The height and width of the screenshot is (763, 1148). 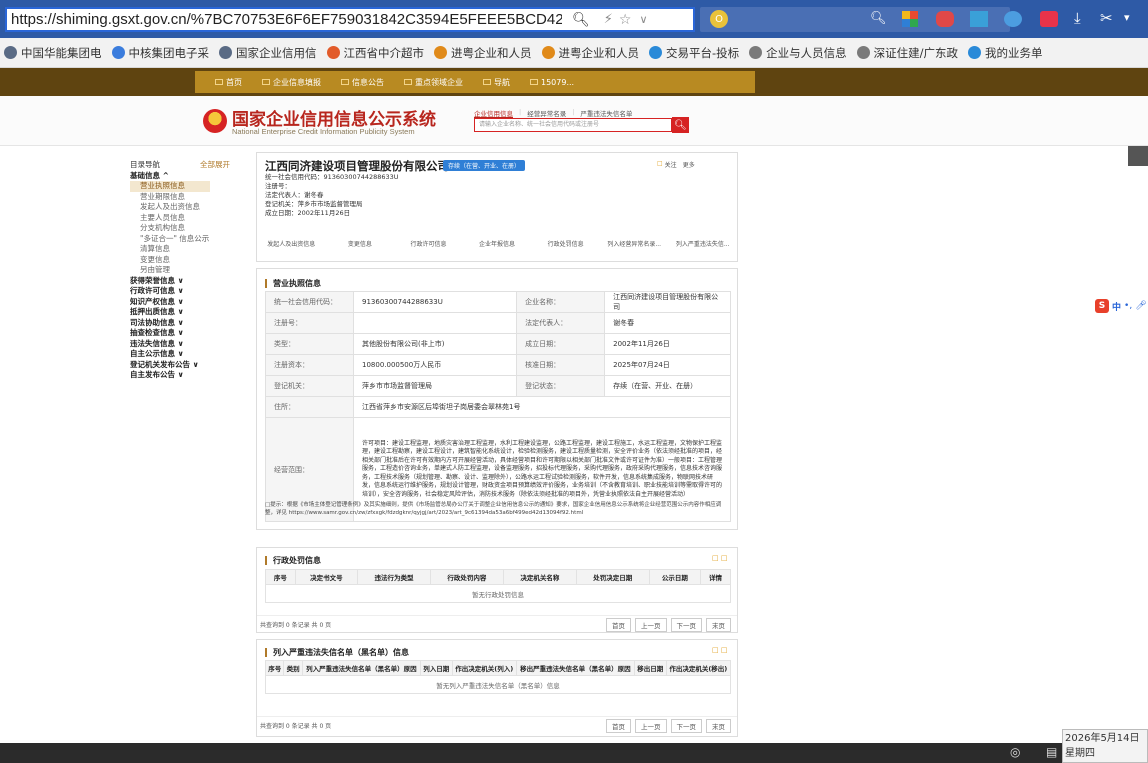 What do you see at coordinates (436, 668) in the screenshot?
I see `column-header: 列入日期` at bounding box center [436, 668].